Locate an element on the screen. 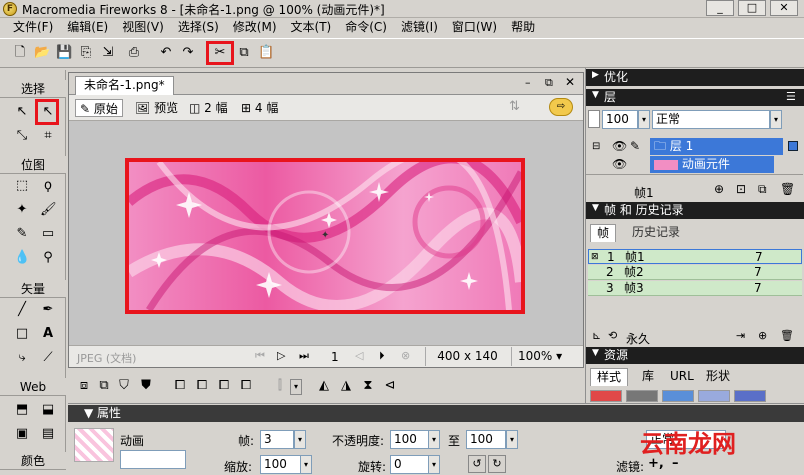 Image resolution: width=804 pixels, height=475 pixels. layer-blend-field: 正常 is located at coordinates (711, 119).